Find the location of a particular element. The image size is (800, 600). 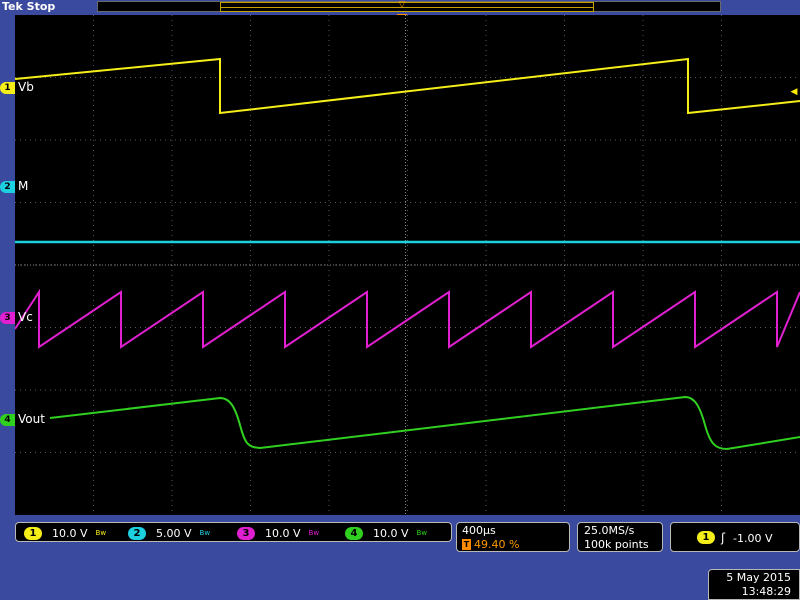

trigger-marker-icon: T is located at coordinates (466, 544).